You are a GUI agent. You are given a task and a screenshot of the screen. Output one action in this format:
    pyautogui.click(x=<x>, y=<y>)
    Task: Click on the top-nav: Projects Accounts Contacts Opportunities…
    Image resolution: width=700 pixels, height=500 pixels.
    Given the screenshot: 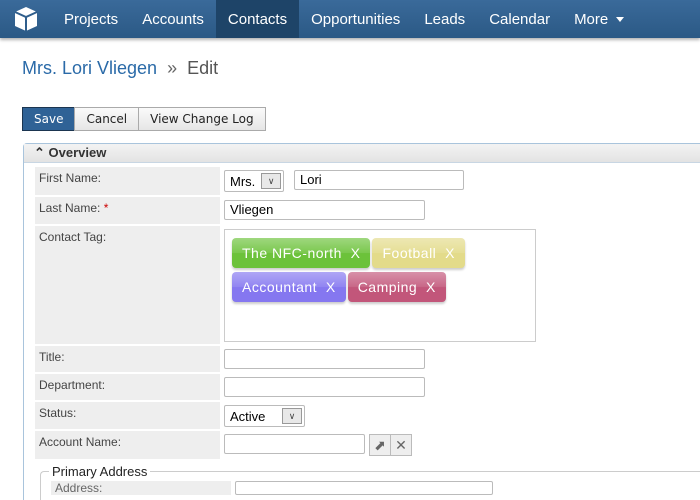 What is the action you would take?
    pyautogui.click(x=350, y=19)
    